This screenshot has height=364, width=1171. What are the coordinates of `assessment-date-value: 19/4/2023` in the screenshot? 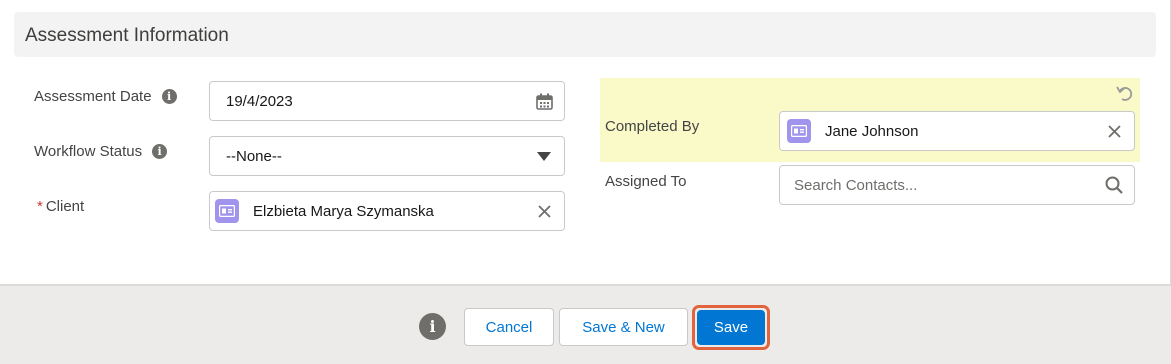 It's located at (259, 101).